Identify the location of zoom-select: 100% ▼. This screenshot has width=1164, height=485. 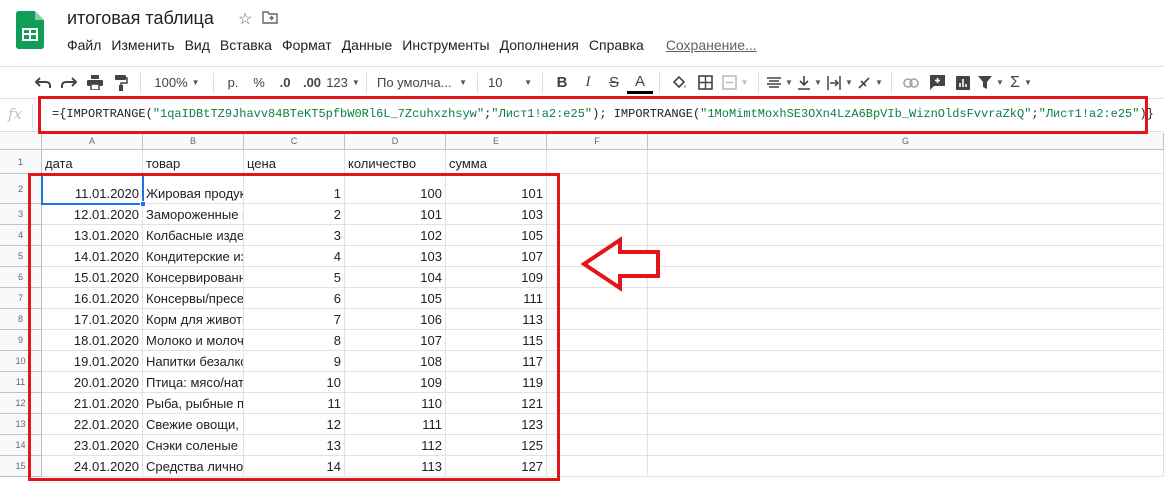
(177, 83).